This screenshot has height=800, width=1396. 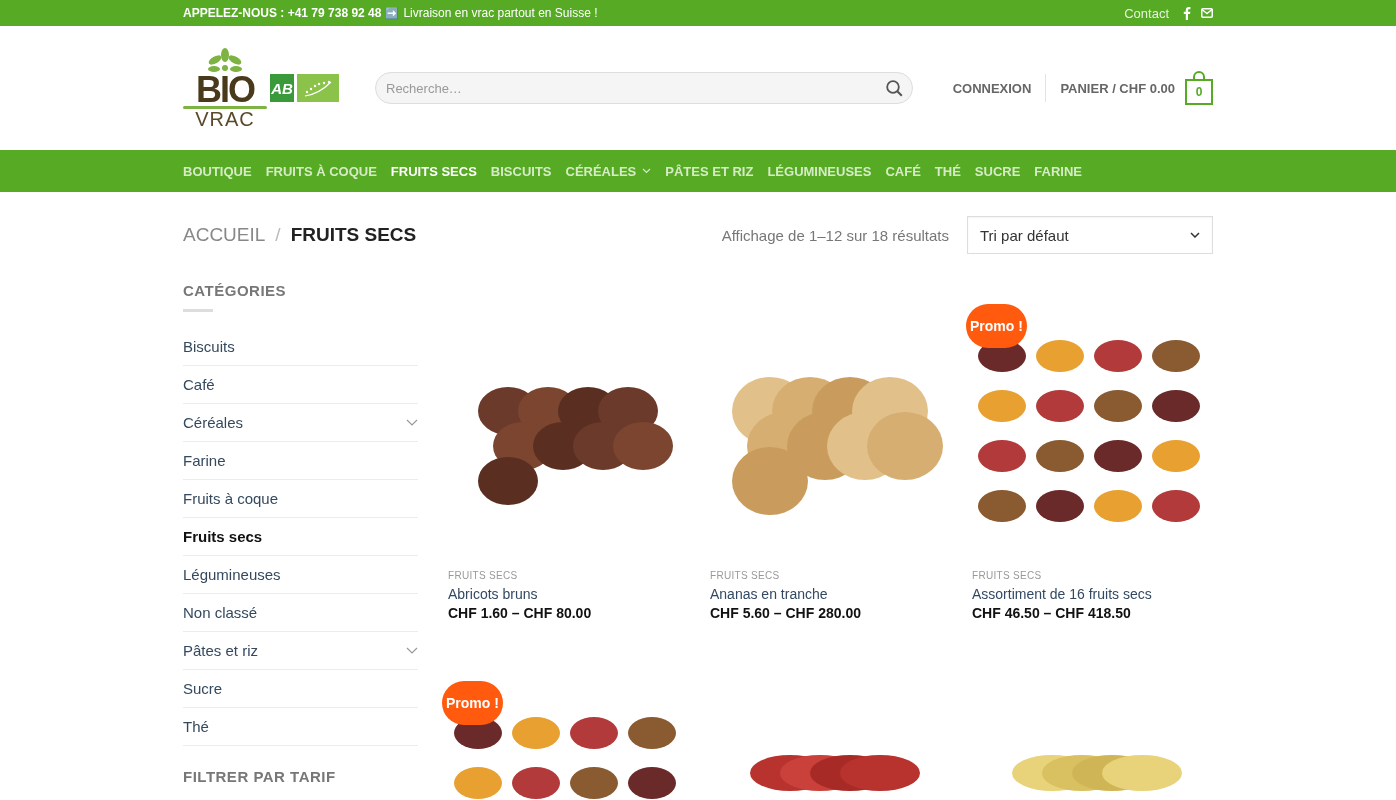 I want to click on product-name-link: Ananas en tranche, so click(x=831, y=594).